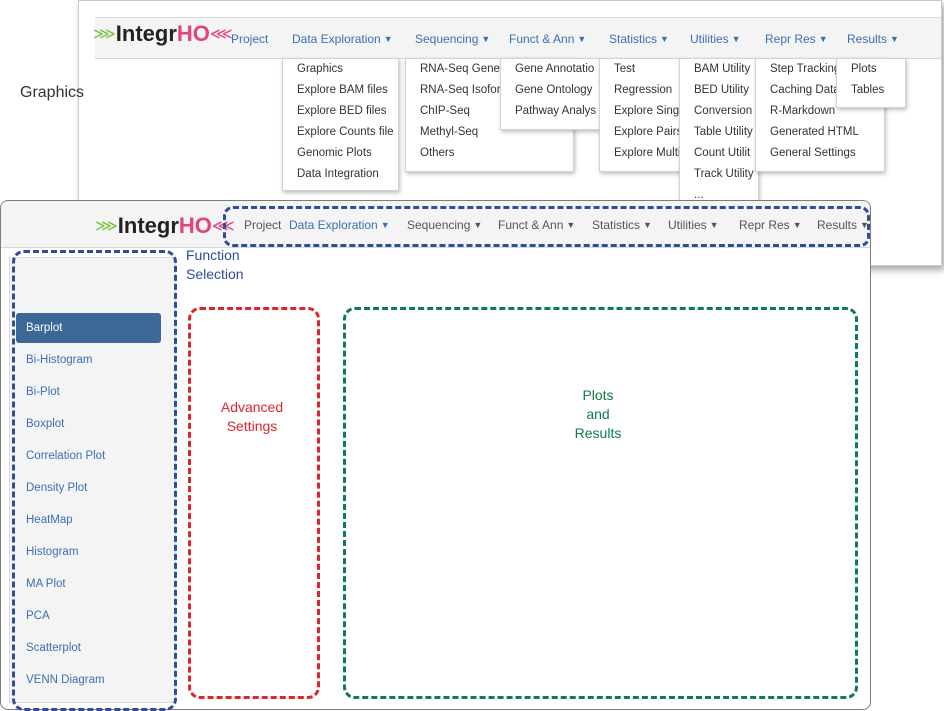 Image resolution: width=944 pixels, height=711 pixels. Describe the element at coordinates (871, 90) in the screenshot. I see `menu-item: Tables` at that location.